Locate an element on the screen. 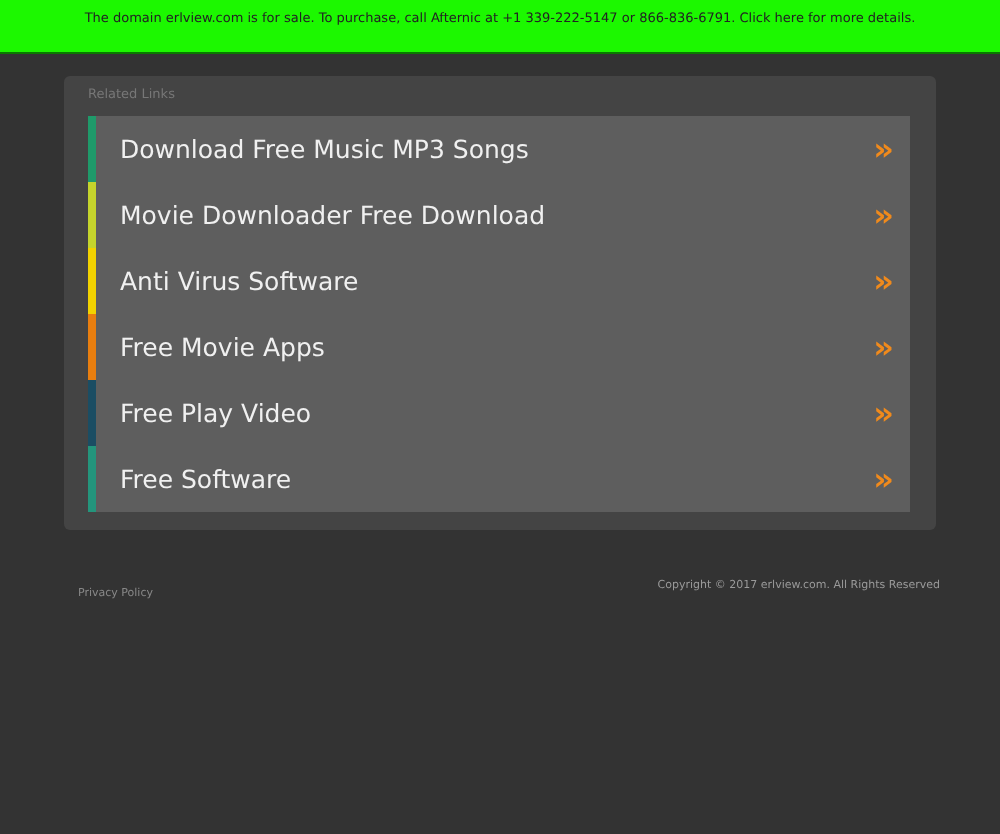 The height and width of the screenshot is (834, 1000). link-row: Download Free Music MP3 Songs » is located at coordinates (499, 149).